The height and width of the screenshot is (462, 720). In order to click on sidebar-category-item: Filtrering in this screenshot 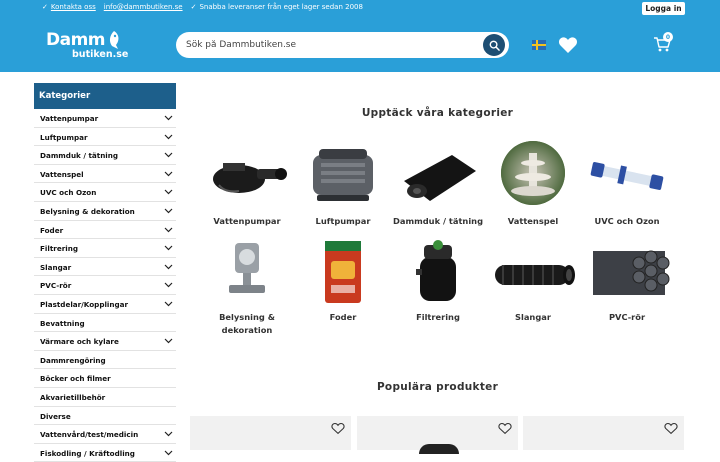, I will do `click(105, 248)`.